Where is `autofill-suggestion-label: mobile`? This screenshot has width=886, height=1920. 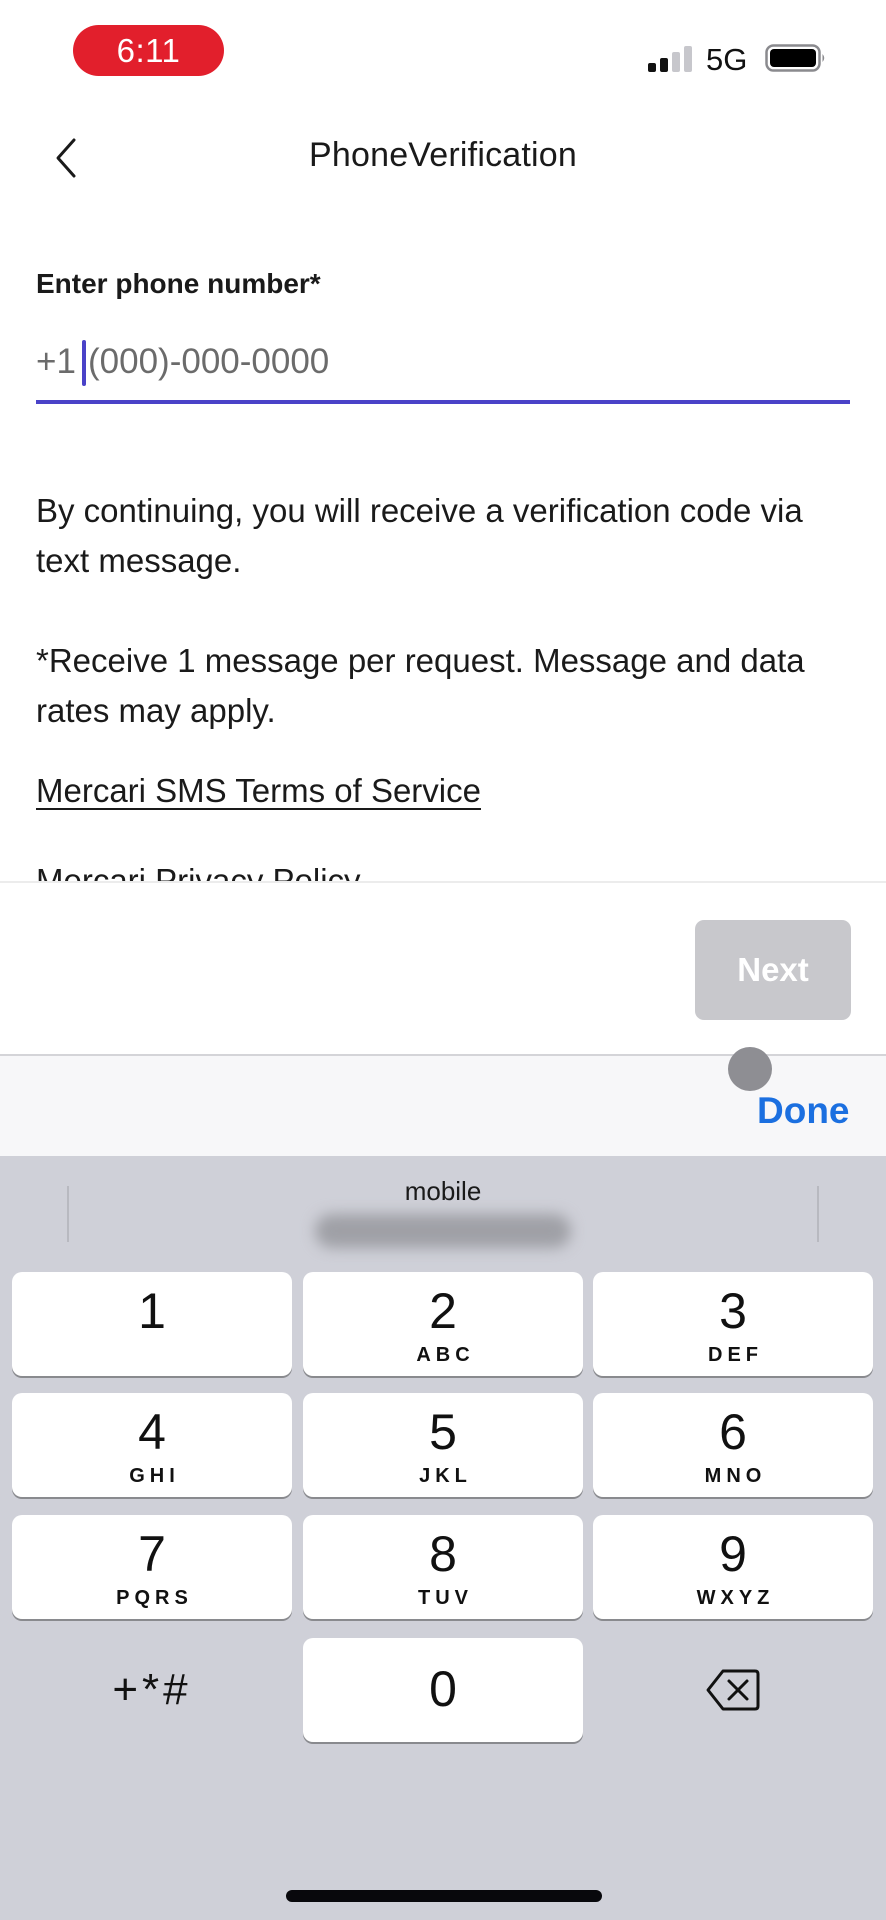 autofill-suggestion-label: mobile is located at coordinates (443, 1191).